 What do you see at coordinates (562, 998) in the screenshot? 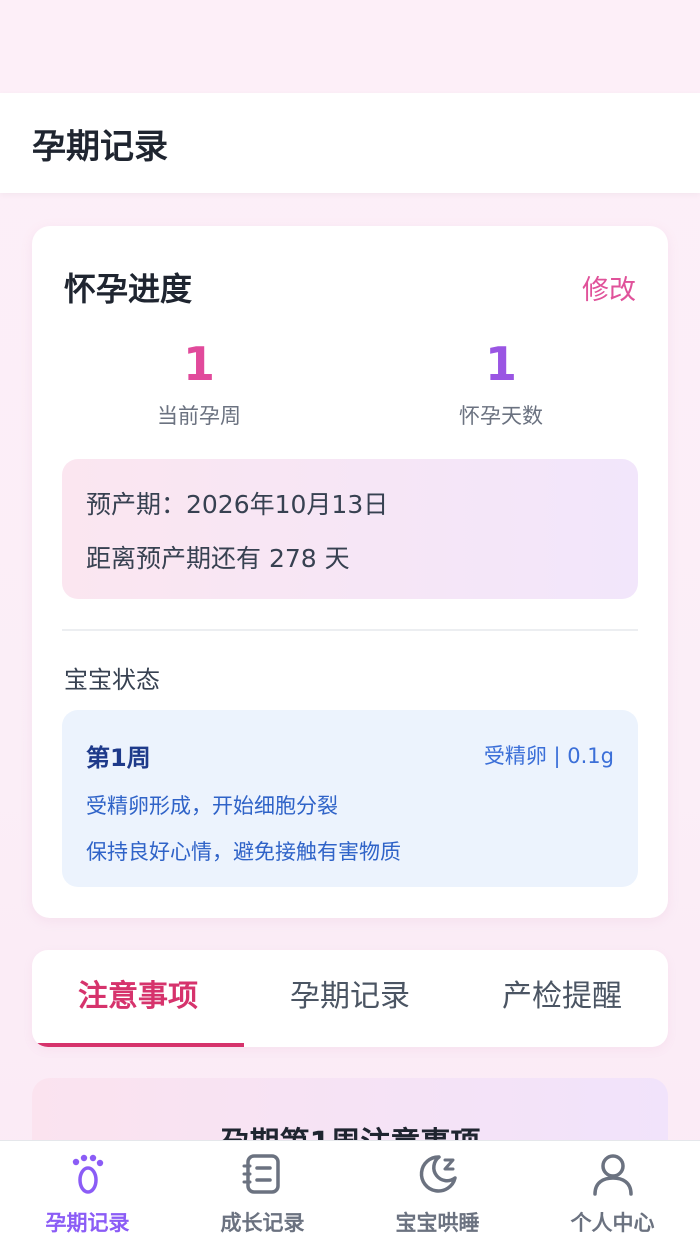
I see `tab-checkup-reminders: 产检提醒` at bounding box center [562, 998].